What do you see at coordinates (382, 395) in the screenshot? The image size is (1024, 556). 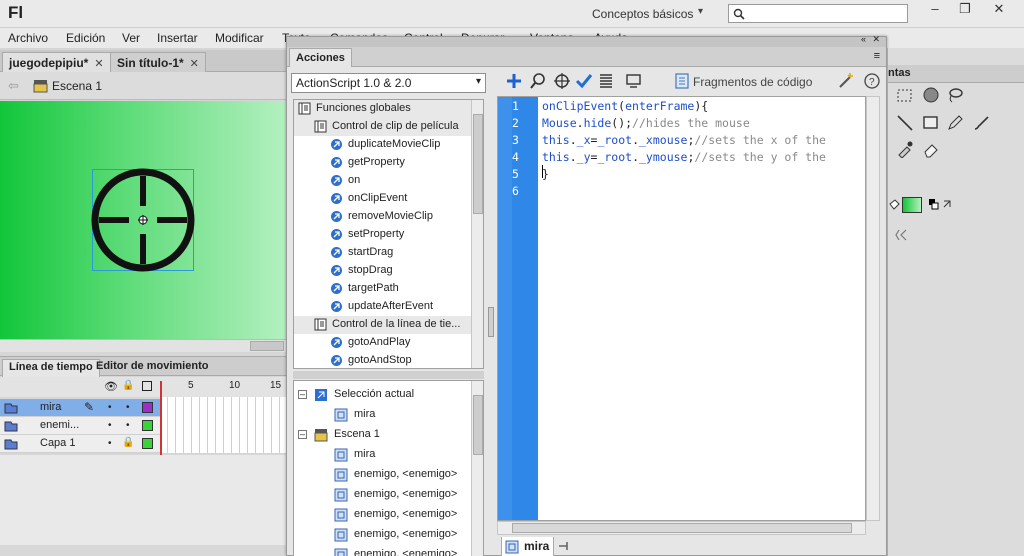 I see `navigator-section: – Selección actual` at bounding box center [382, 395].